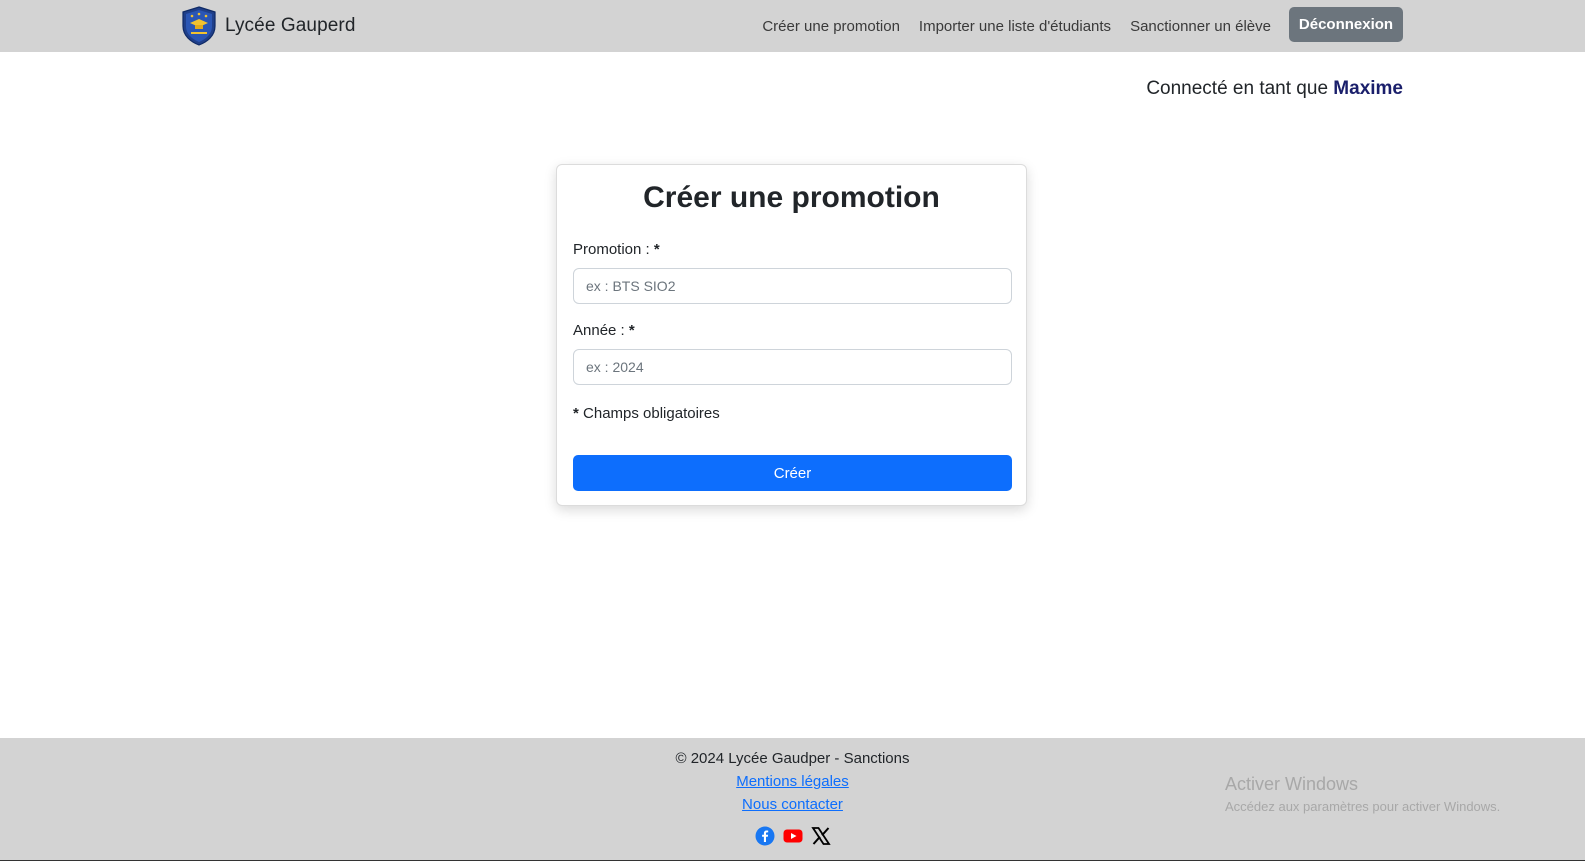 This screenshot has width=1585, height=861. I want to click on annee-label-text: Année :, so click(599, 330).